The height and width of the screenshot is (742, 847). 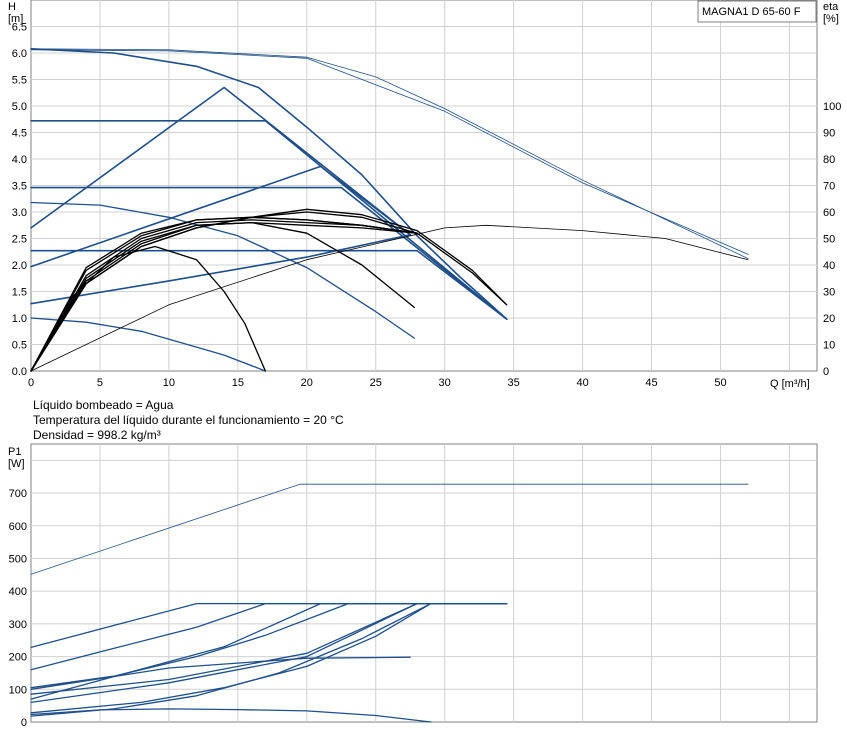 I want to click on x-tick-label: 5, so click(x=100, y=383).